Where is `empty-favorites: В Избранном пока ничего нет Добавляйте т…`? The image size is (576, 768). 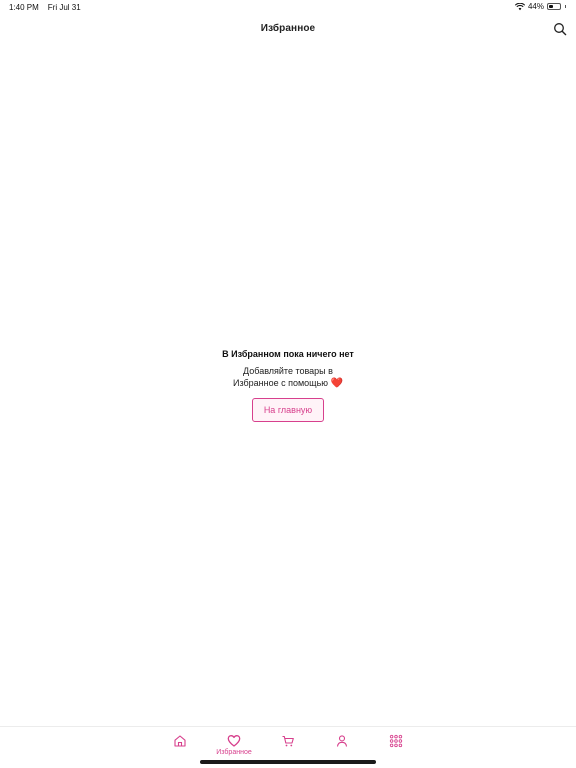
empty-favorites: В Избранном пока ничего нет Добавляйте т… is located at coordinates (288, 385).